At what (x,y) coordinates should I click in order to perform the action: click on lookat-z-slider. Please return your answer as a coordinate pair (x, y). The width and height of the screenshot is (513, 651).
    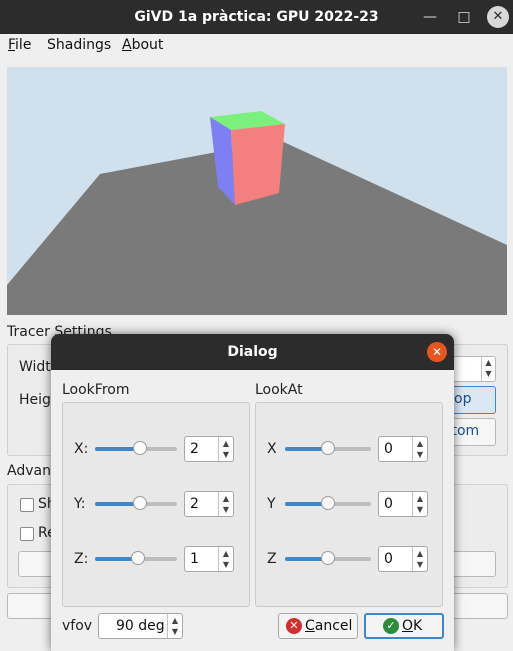
    Looking at the image, I should click on (328, 558).